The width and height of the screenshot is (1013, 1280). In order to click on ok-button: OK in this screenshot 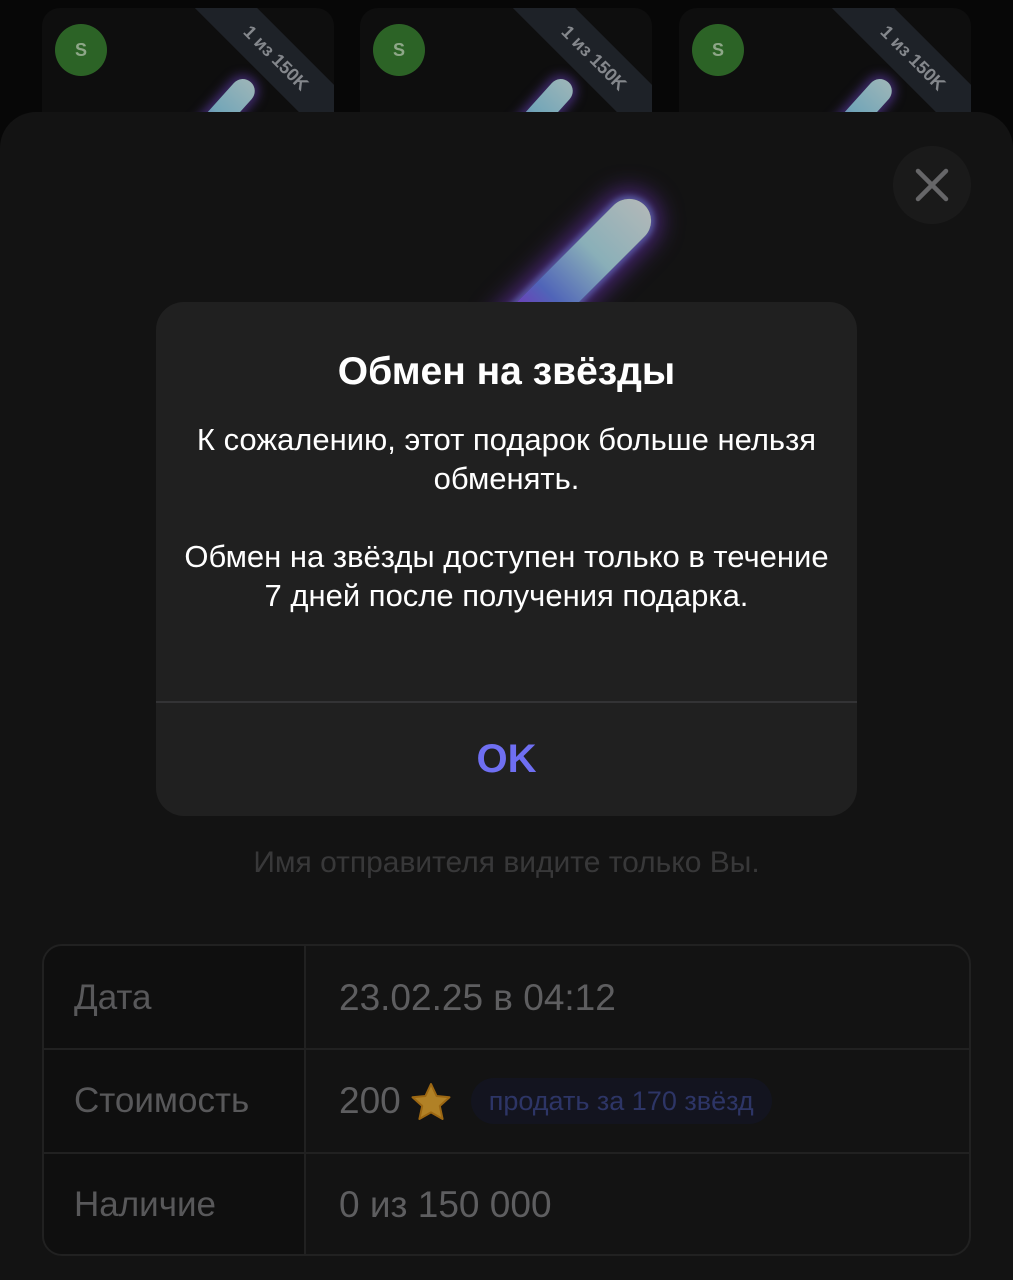, I will do `click(506, 759)`.